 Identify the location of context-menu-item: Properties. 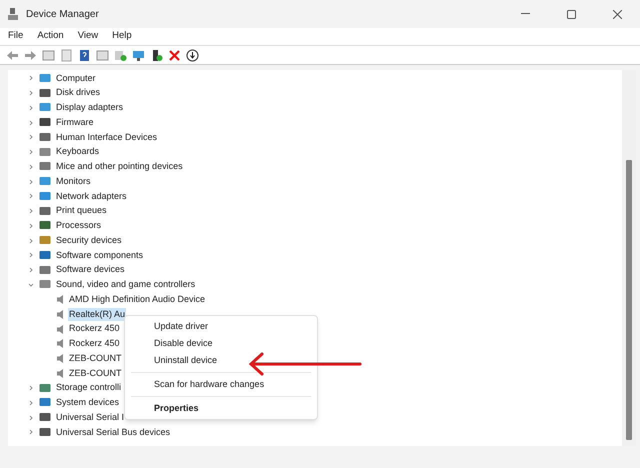
(176, 408).